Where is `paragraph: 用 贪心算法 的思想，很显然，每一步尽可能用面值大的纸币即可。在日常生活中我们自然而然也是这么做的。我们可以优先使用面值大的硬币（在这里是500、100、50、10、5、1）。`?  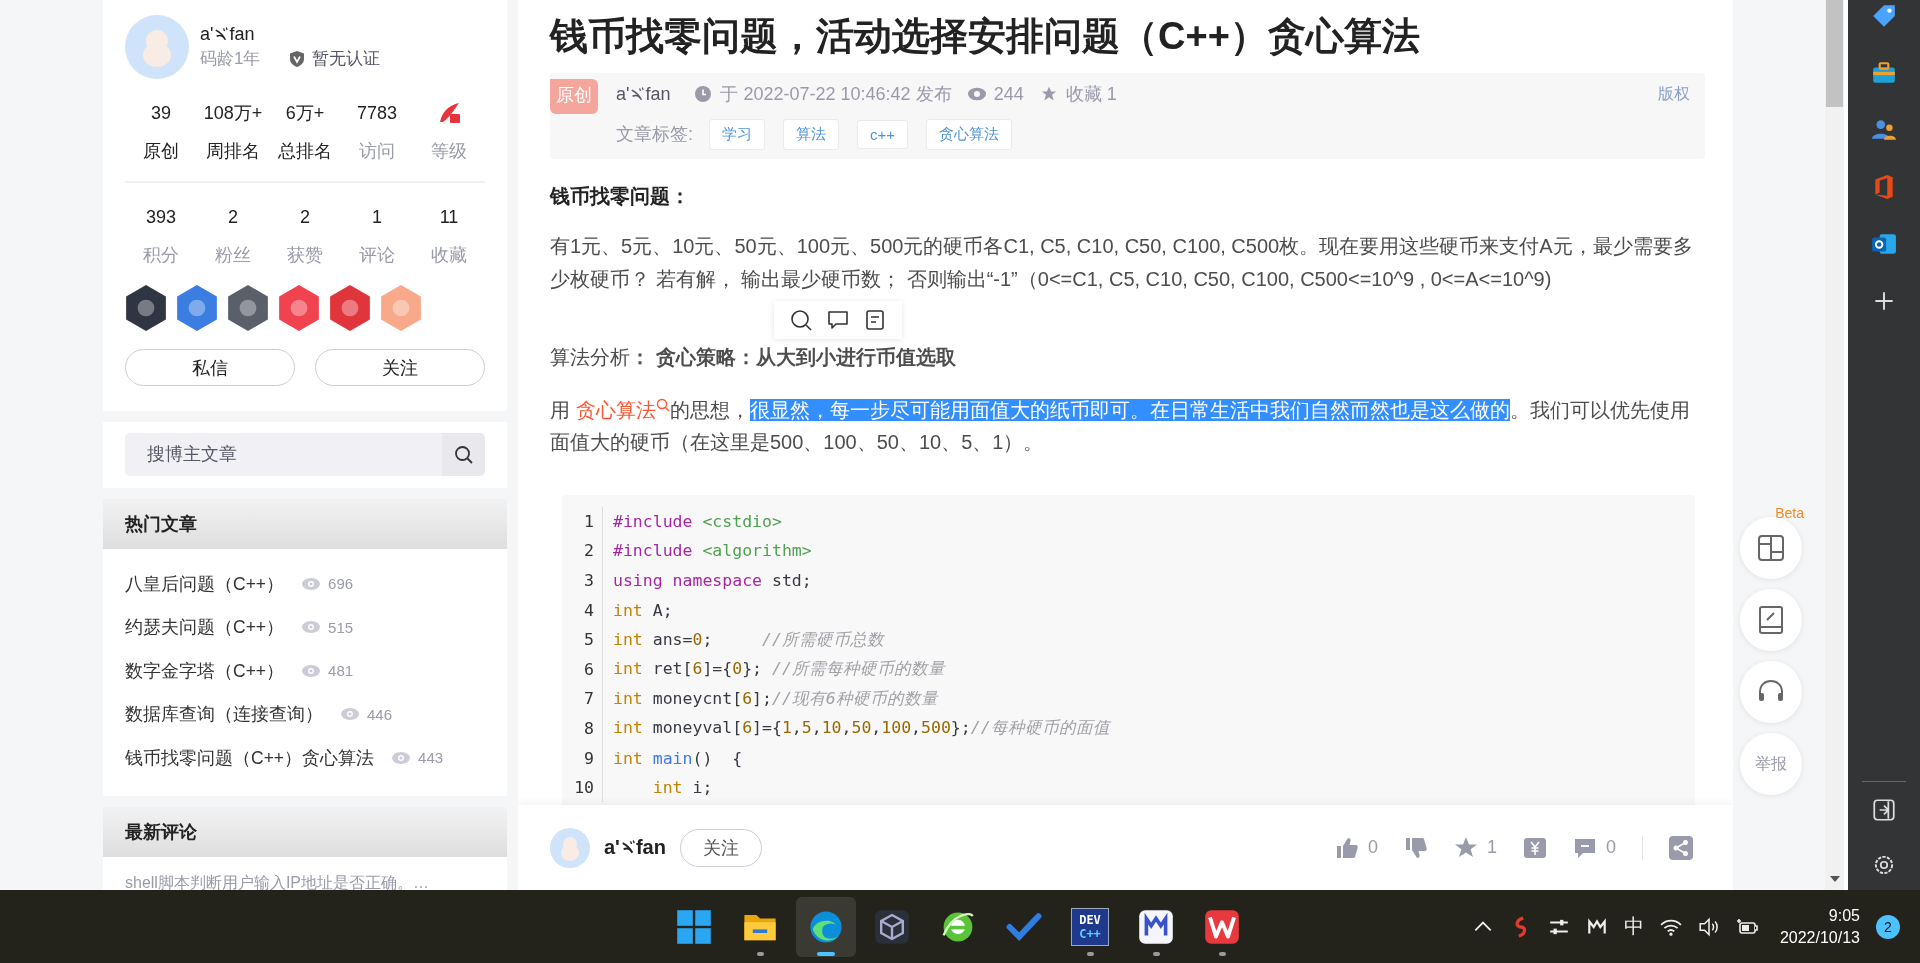
paragraph: 用 贪心算法 的思想，很显然，每一步尽可能用面值大的纸币即可。在日常生活中我们自然而然也是这么做的。我们可以优先使用面值大的硬币（在这里是500、100、50、10、5、1）。 is located at coordinates (1120, 425).